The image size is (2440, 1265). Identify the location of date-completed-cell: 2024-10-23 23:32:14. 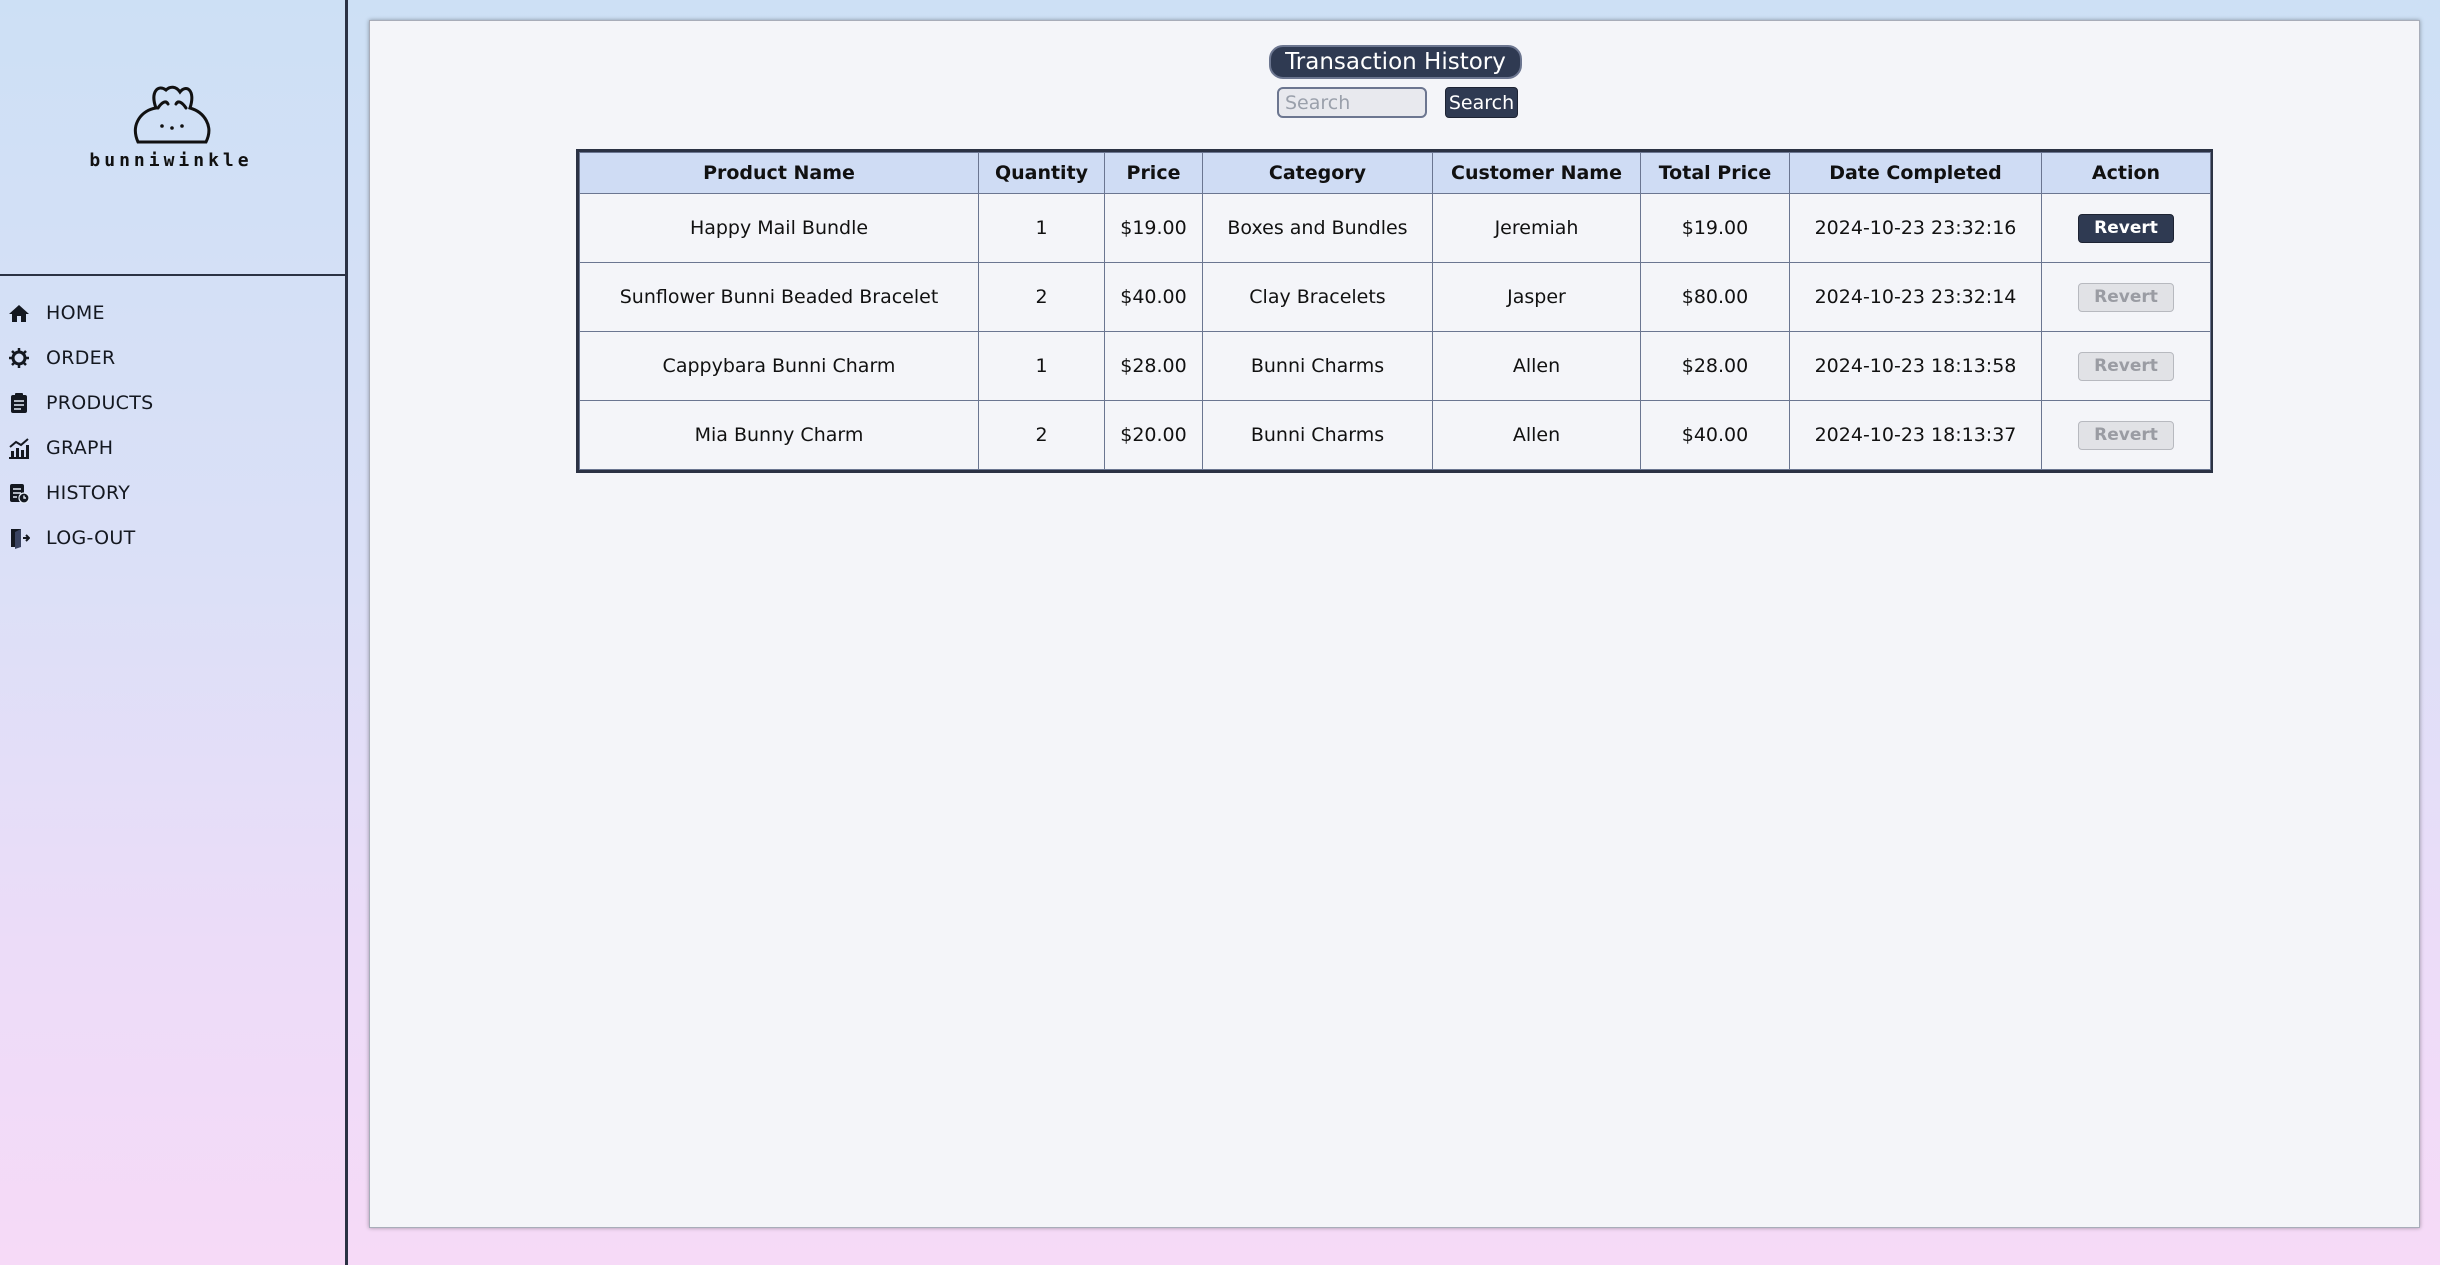
(1915, 297).